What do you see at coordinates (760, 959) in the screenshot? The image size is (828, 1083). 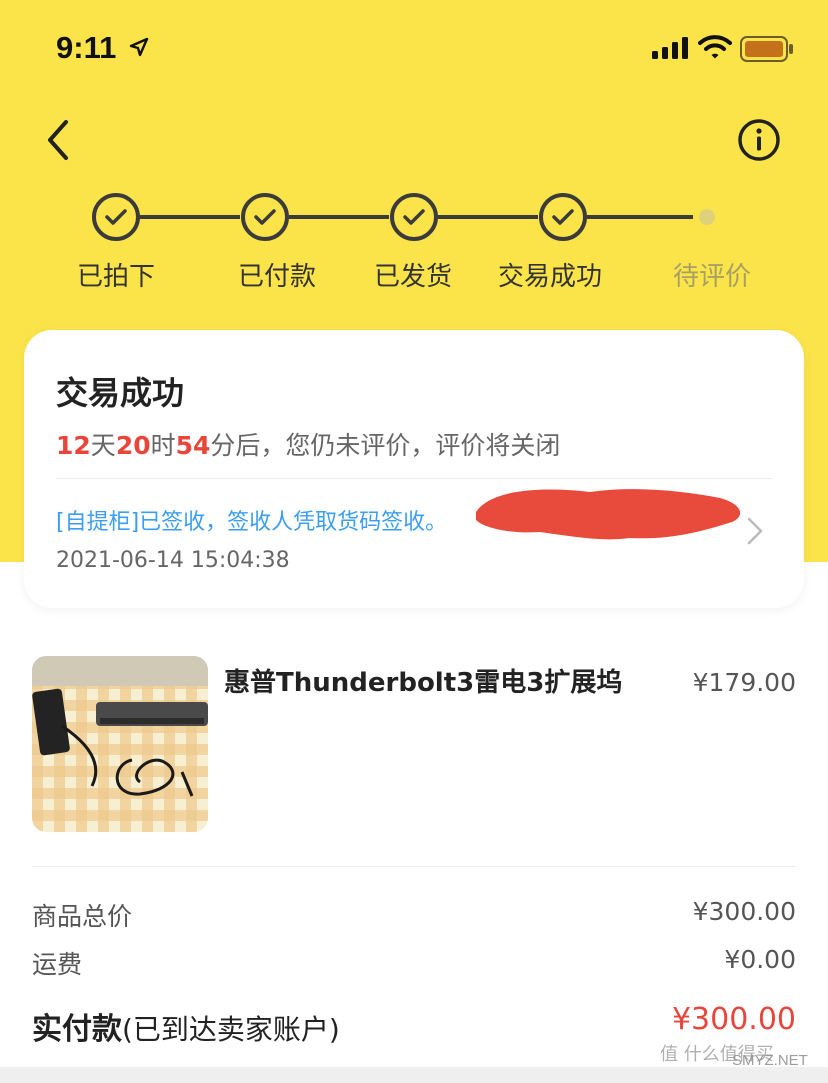 I see `shipping-value: ¥0.00` at bounding box center [760, 959].